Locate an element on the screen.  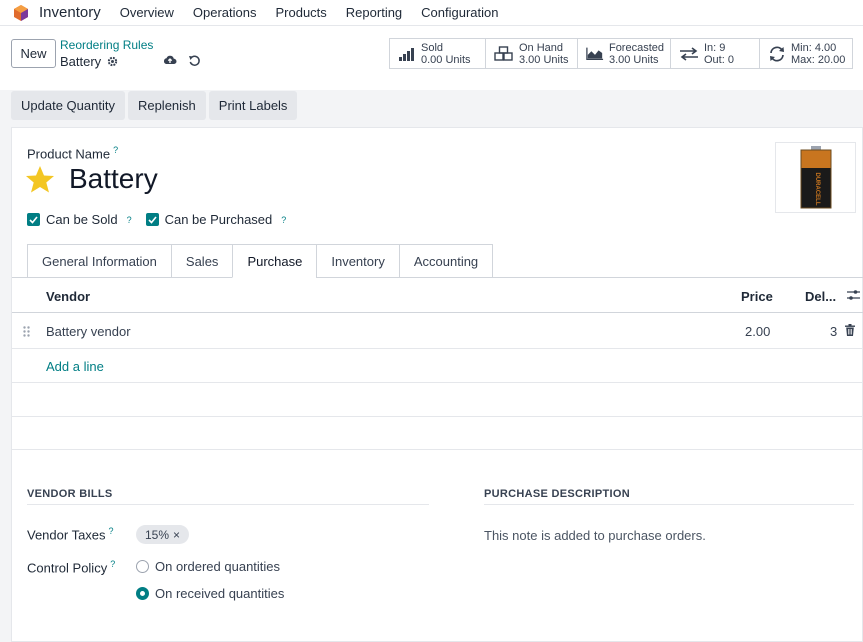
can-be-sold-label: Can be Sold is located at coordinates (82, 219).